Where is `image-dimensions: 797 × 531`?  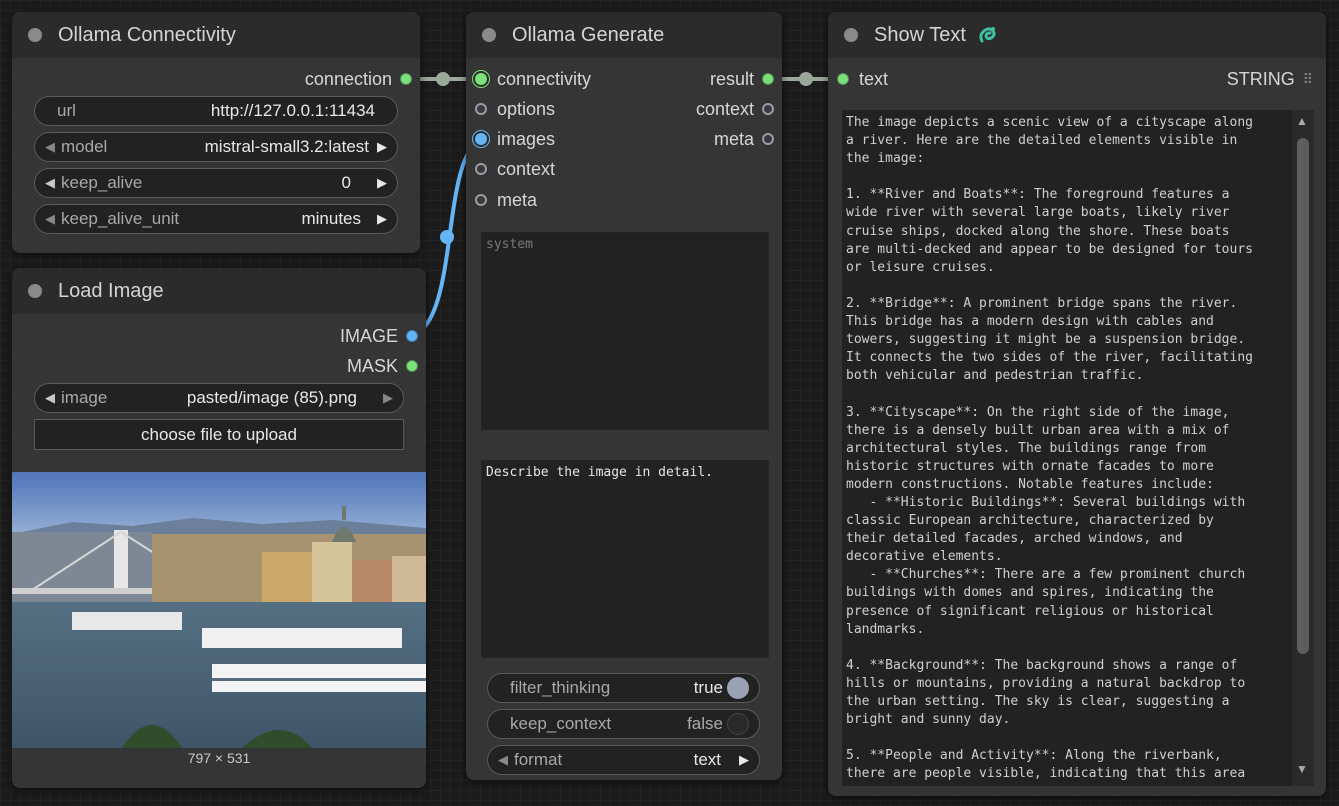 image-dimensions: 797 × 531 is located at coordinates (219, 758).